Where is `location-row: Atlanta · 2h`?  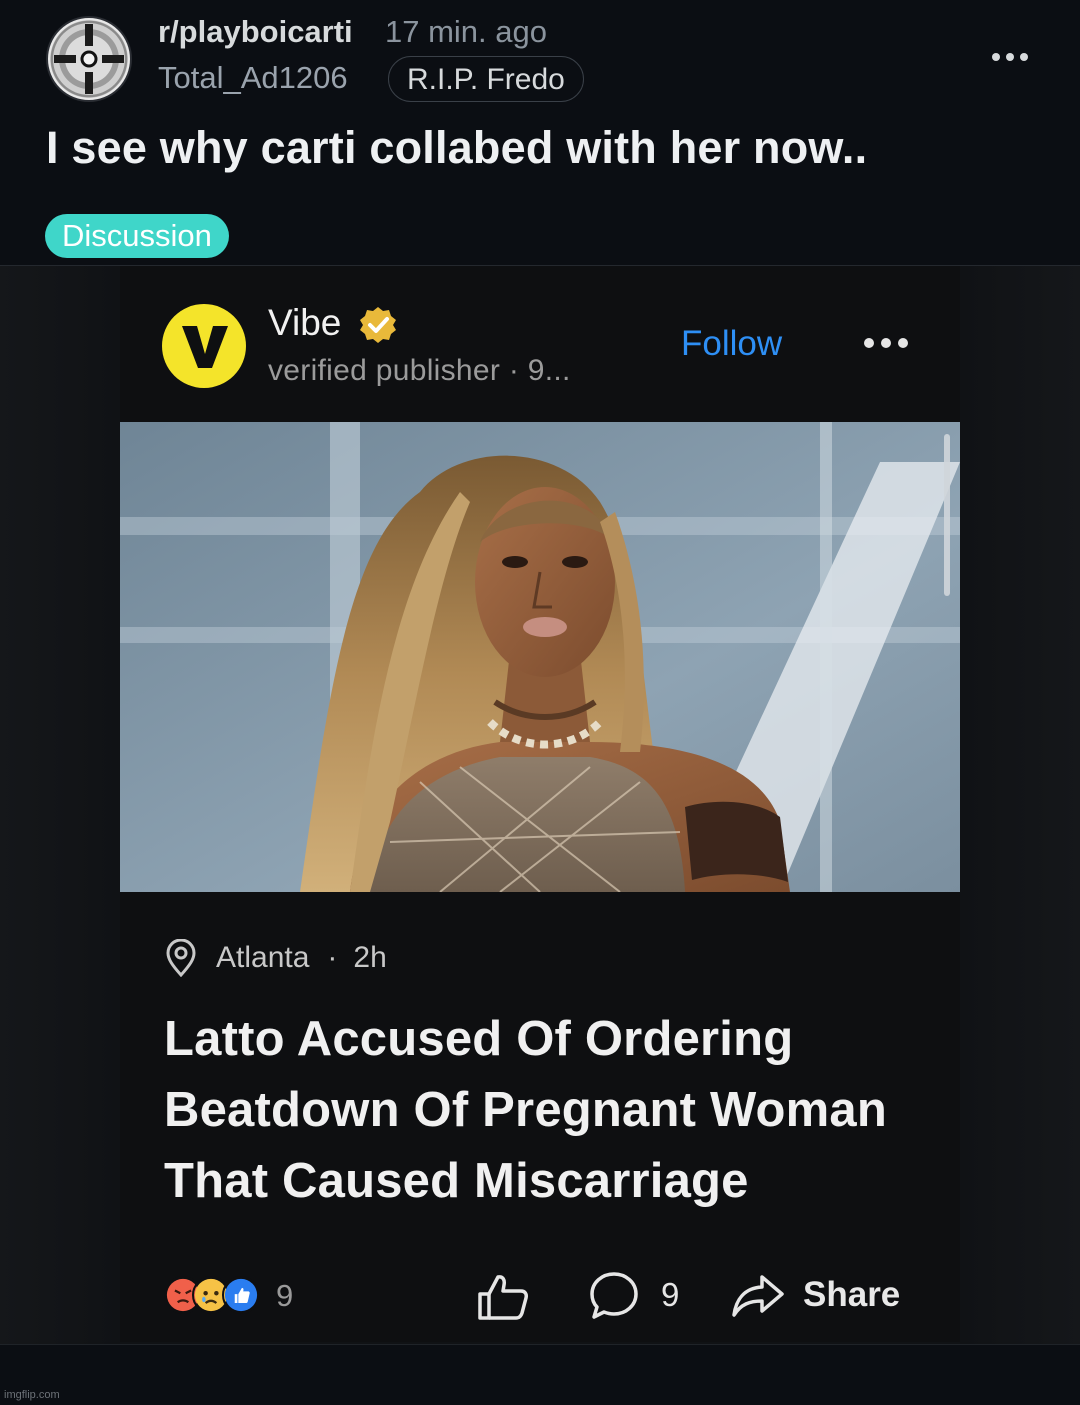 location-row: Atlanta · 2h is located at coordinates (275, 958).